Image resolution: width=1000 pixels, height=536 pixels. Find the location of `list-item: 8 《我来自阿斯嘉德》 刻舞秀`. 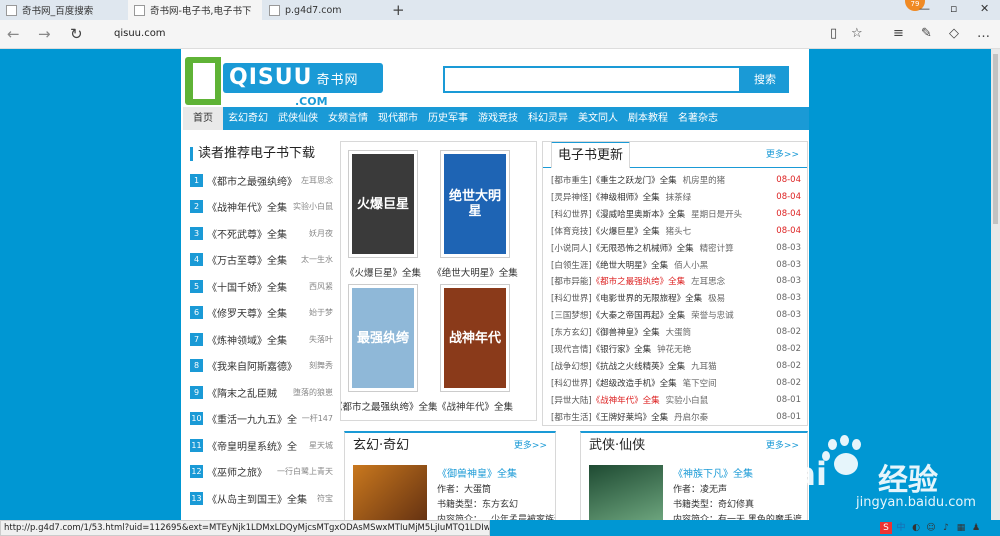

list-item: 8 《我来自阿斯嘉德》 刻舞秀 is located at coordinates (261, 366).